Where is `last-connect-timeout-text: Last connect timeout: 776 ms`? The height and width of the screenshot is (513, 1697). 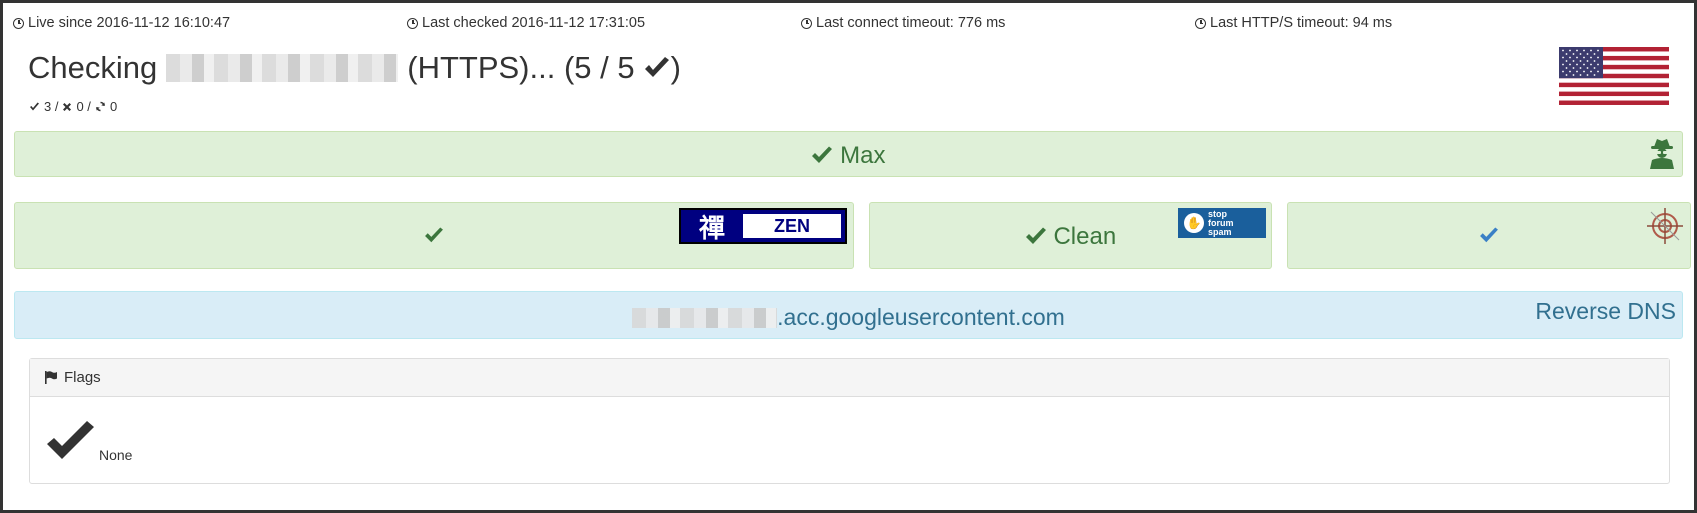
last-connect-timeout-text: Last connect timeout: 776 ms is located at coordinates (911, 23).